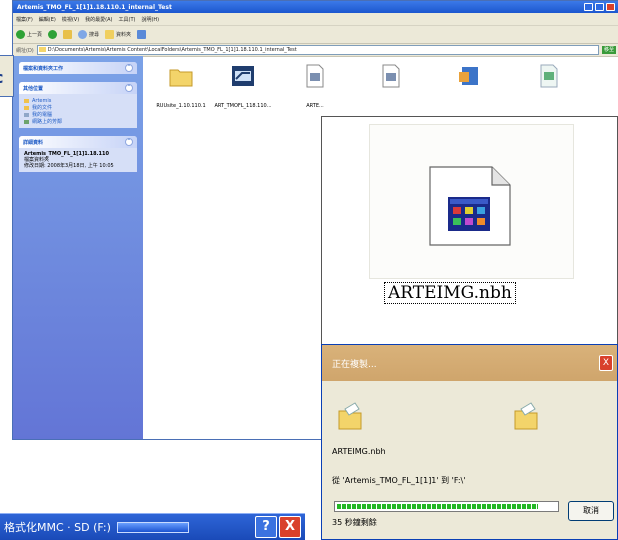 This screenshot has width=618, height=540. Describe the element at coordinates (450, 293) in the screenshot. I see `preview-filename: ARTEIMG.nbh` at that location.